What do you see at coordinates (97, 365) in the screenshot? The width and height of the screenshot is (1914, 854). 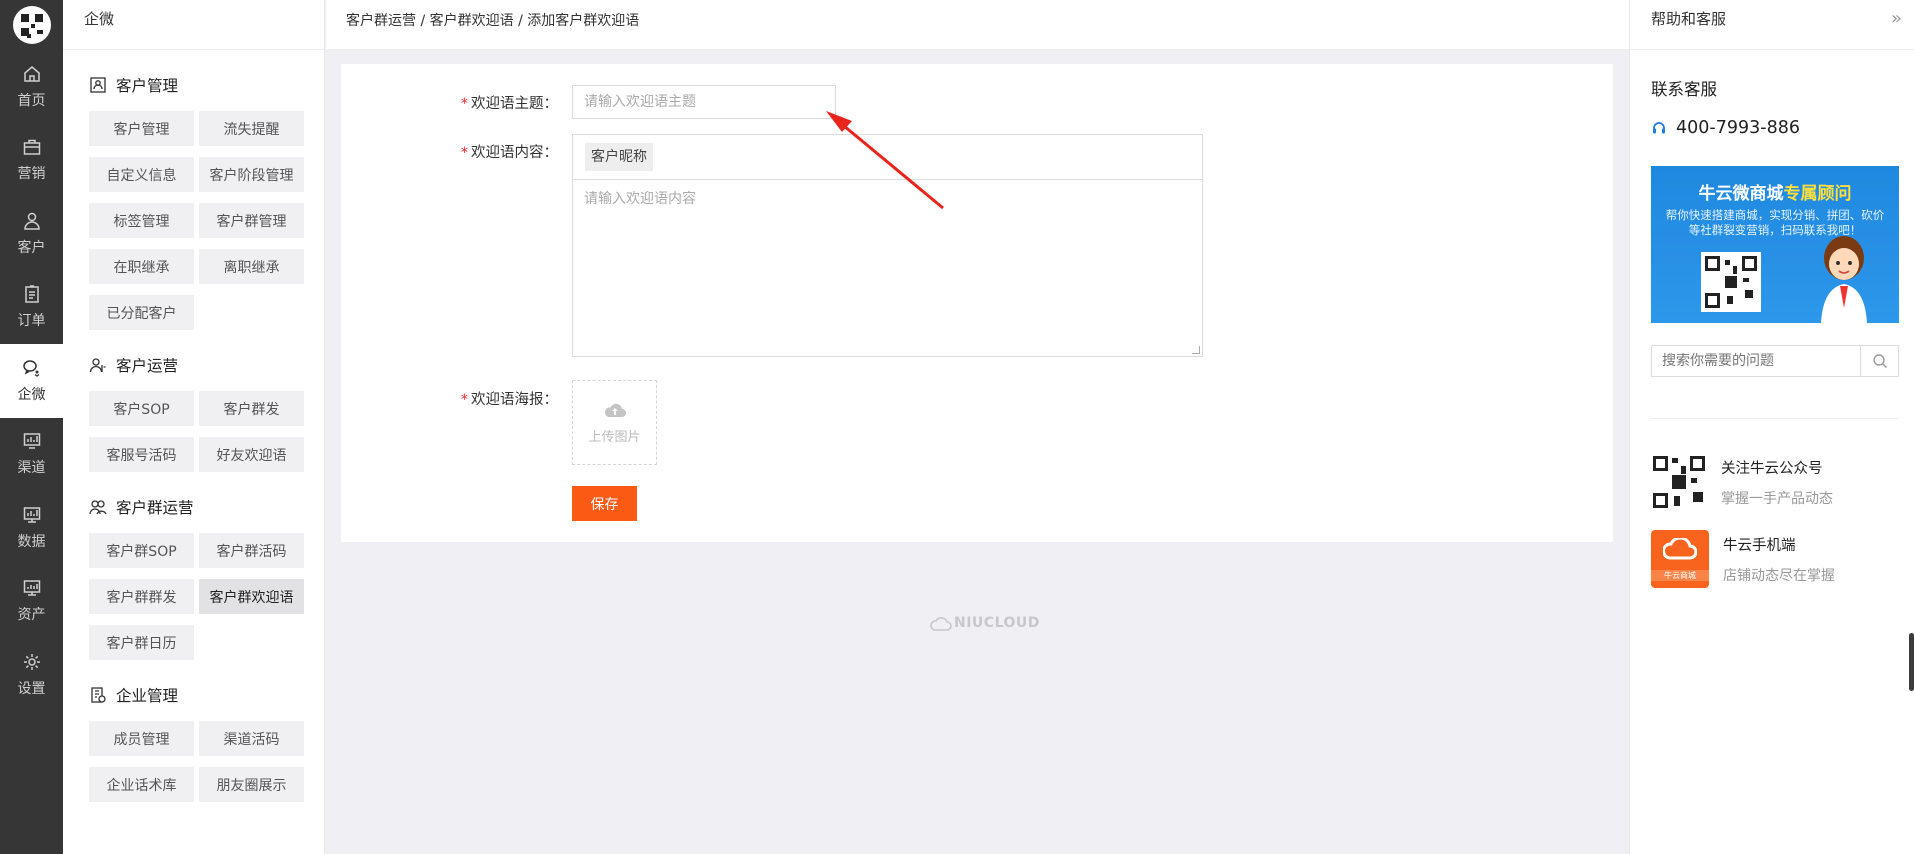 I see `user-operate-icon` at bounding box center [97, 365].